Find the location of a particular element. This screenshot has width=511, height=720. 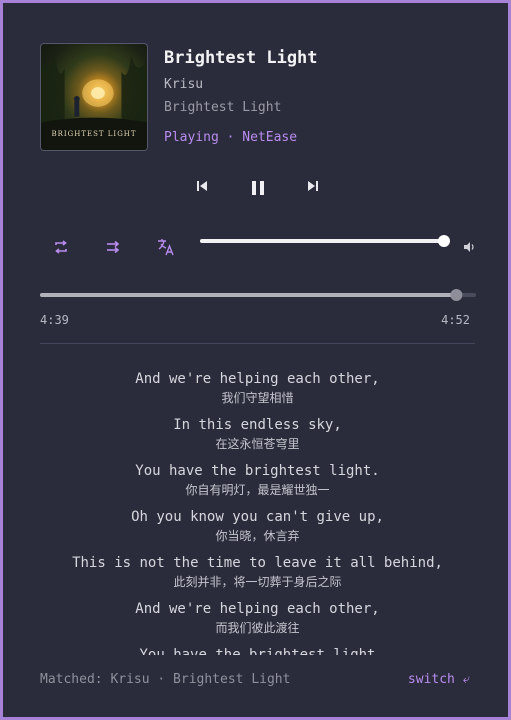

translate-button is located at coordinates (166, 247).